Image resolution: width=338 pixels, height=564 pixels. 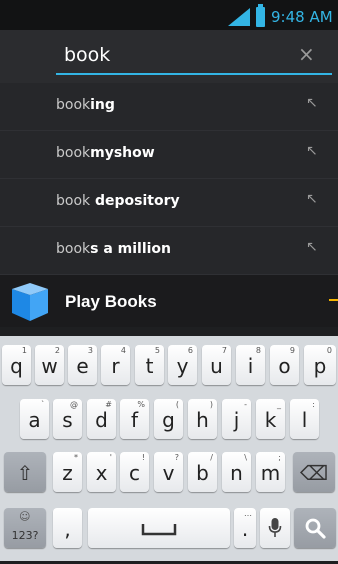 I want to click on key-u: 7u, so click(x=216, y=365).